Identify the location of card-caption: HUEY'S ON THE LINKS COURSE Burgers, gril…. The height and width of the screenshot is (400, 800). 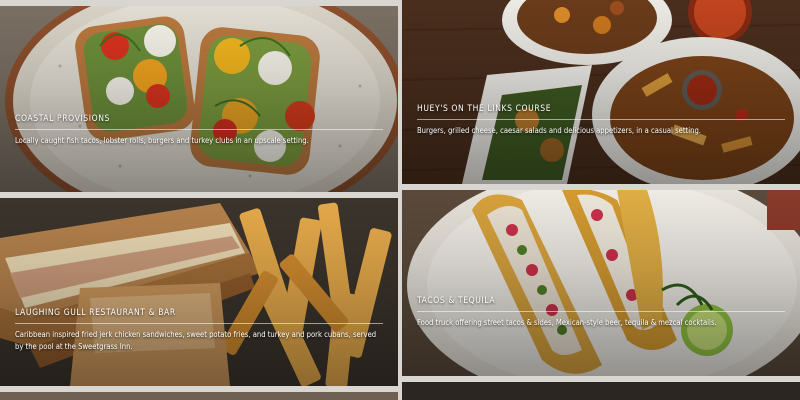
(601, 120).